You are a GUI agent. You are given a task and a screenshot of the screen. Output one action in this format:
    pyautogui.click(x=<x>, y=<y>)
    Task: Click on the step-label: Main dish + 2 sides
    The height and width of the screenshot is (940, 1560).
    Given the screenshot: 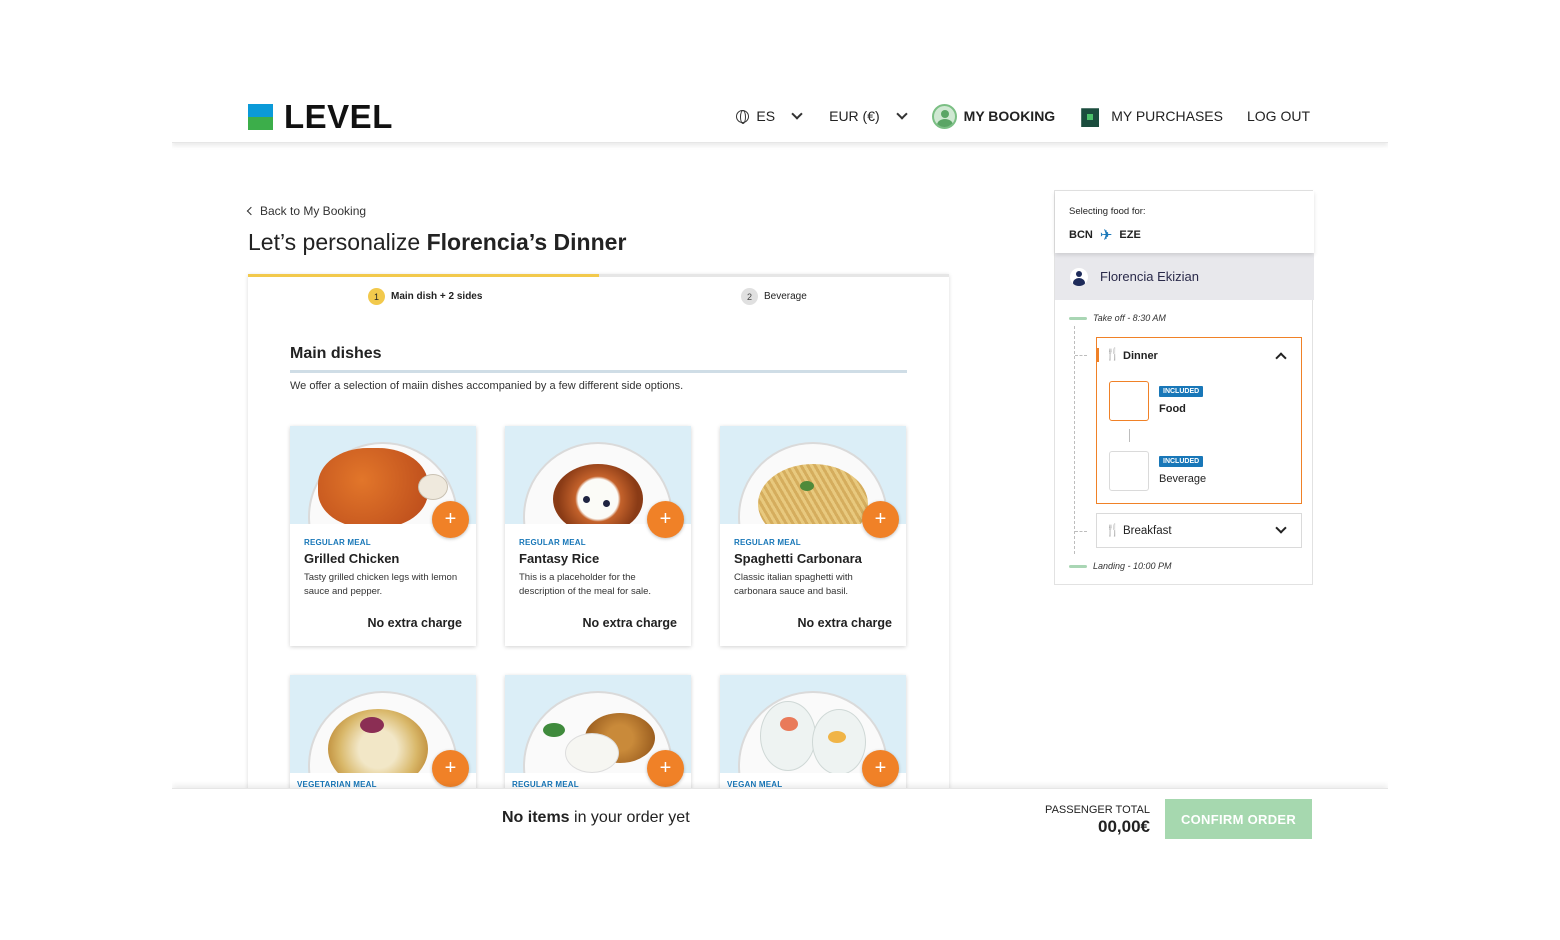 What is the action you would take?
    pyautogui.click(x=437, y=296)
    